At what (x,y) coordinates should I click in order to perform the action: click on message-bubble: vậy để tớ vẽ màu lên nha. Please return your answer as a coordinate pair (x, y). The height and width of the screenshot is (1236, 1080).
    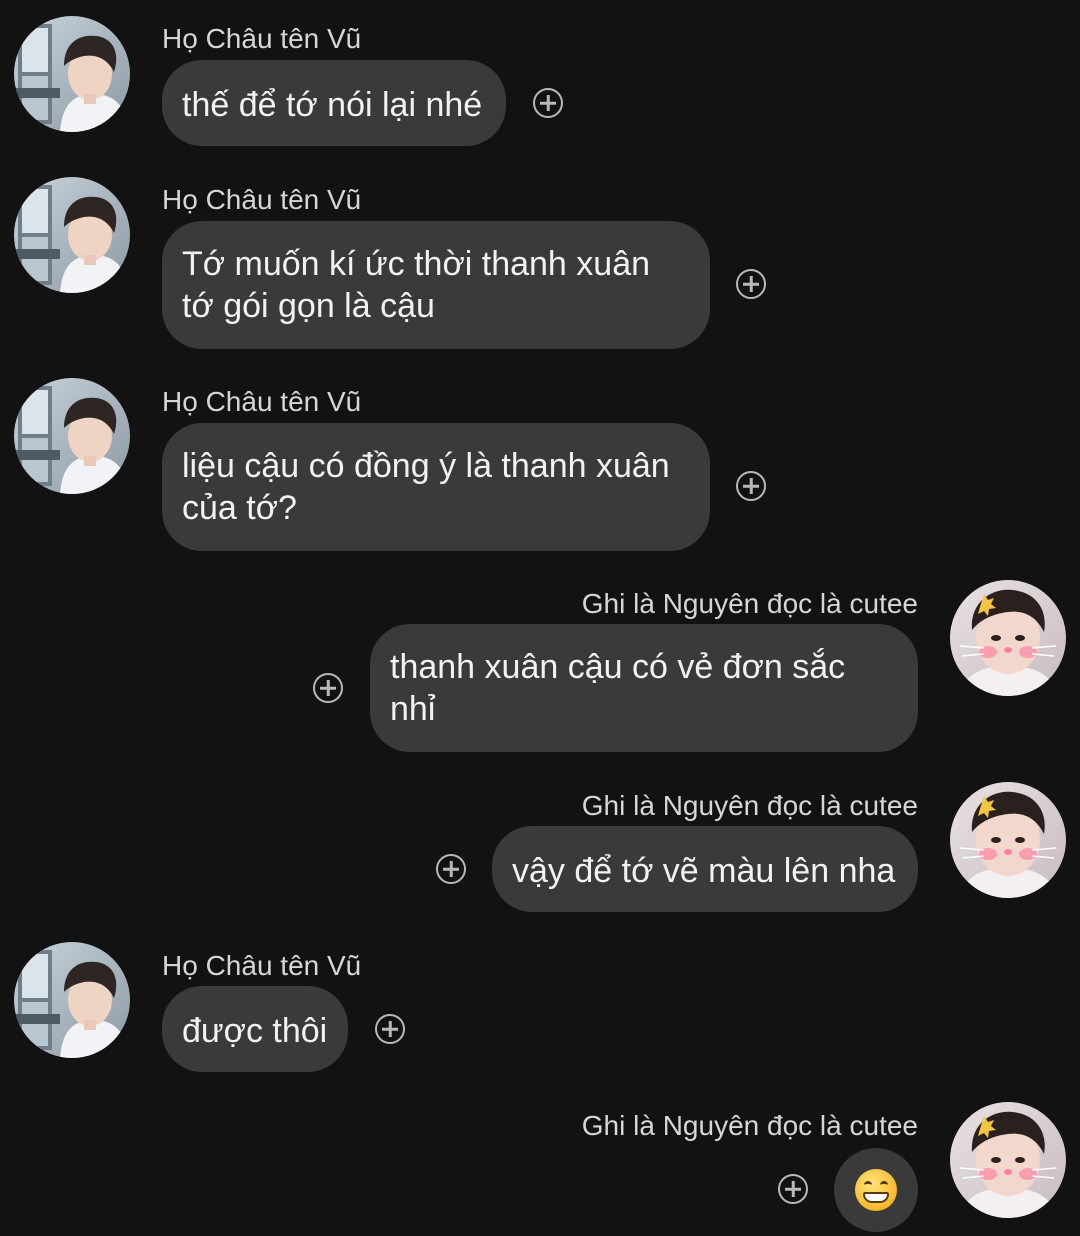
    Looking at the image, I should click on (705, 869).